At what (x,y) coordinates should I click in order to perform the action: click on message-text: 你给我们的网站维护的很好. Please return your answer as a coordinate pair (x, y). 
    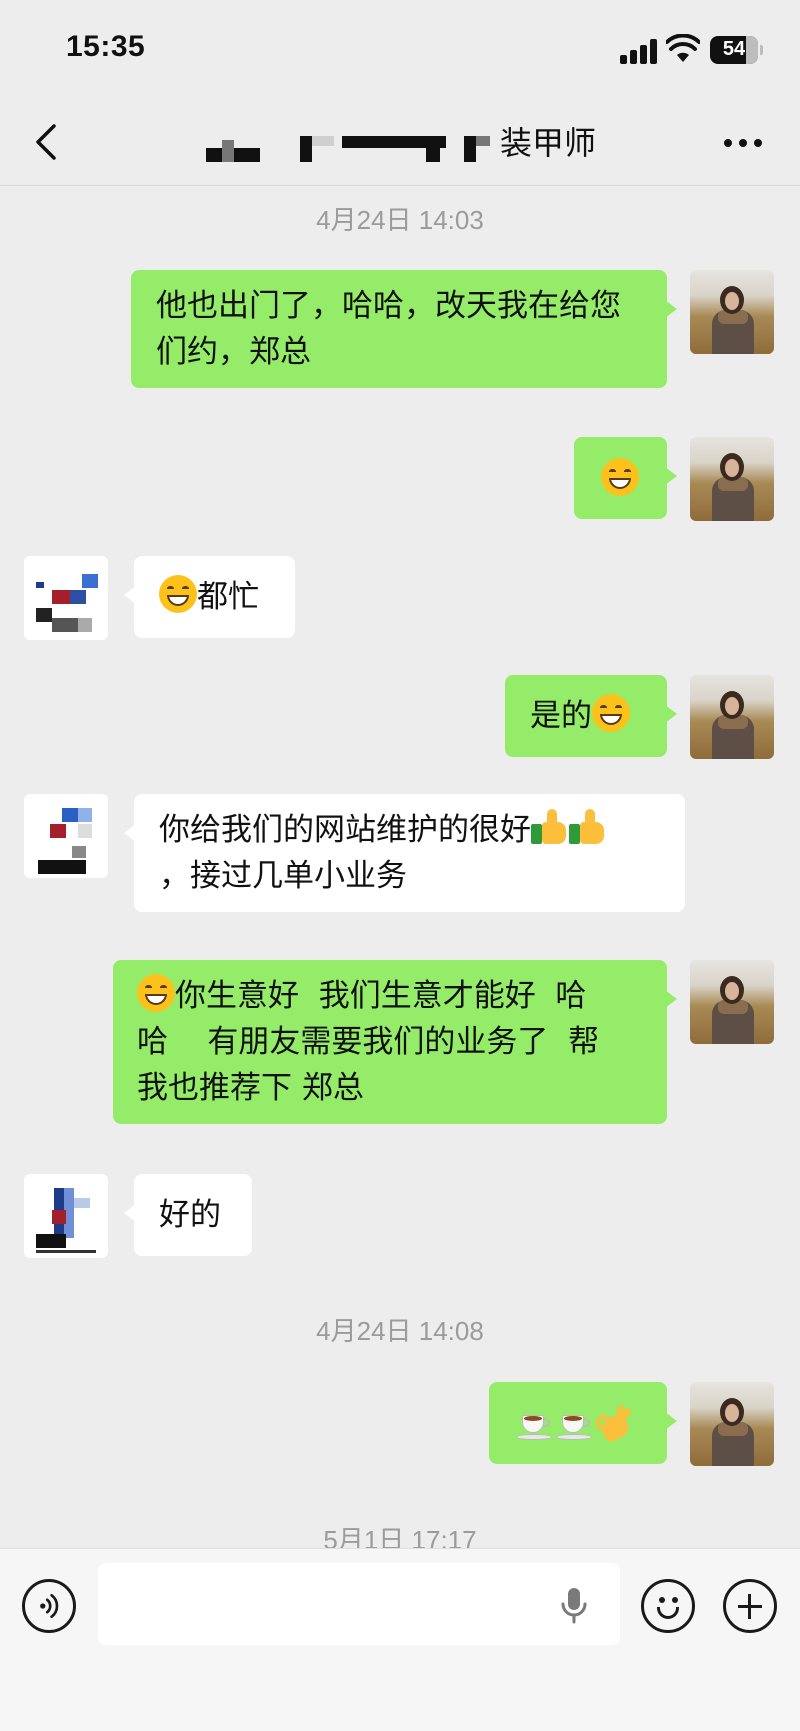
    Looking at the image, I should click on (345, 830).